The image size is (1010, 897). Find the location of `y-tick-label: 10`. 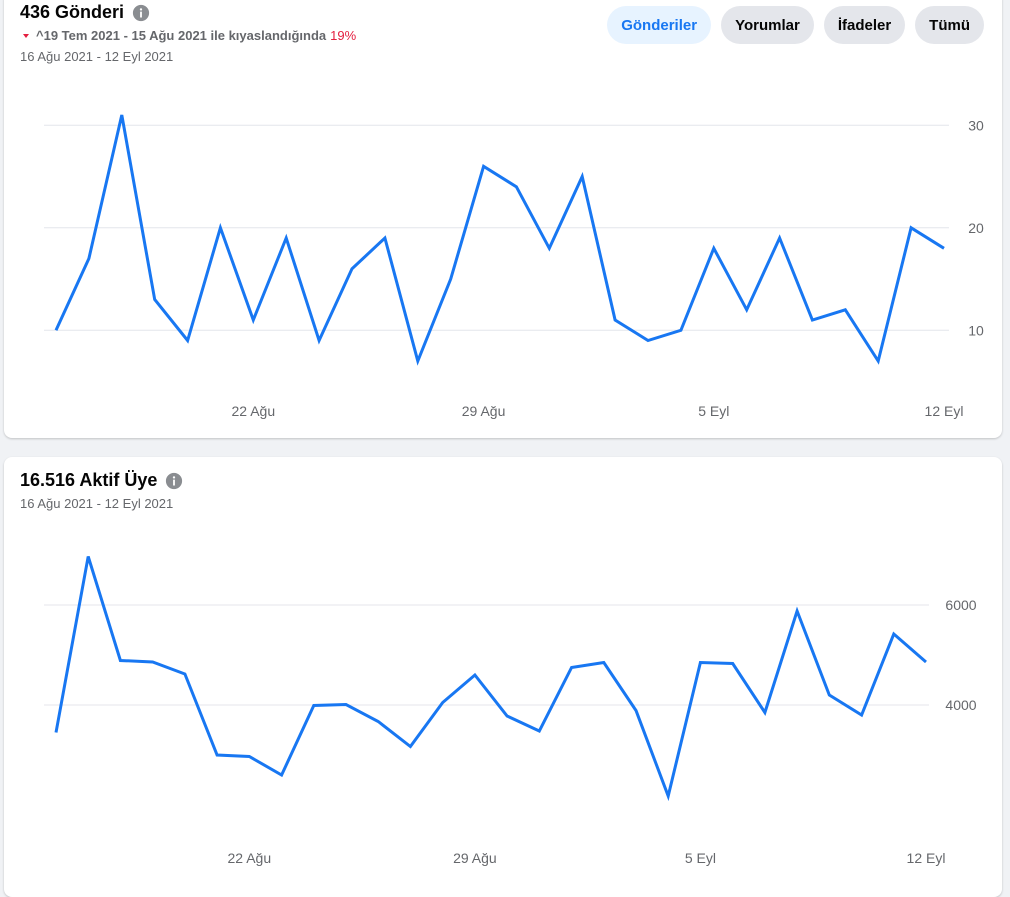

y-tick-label: 10 is located at coordinates (976, 330).